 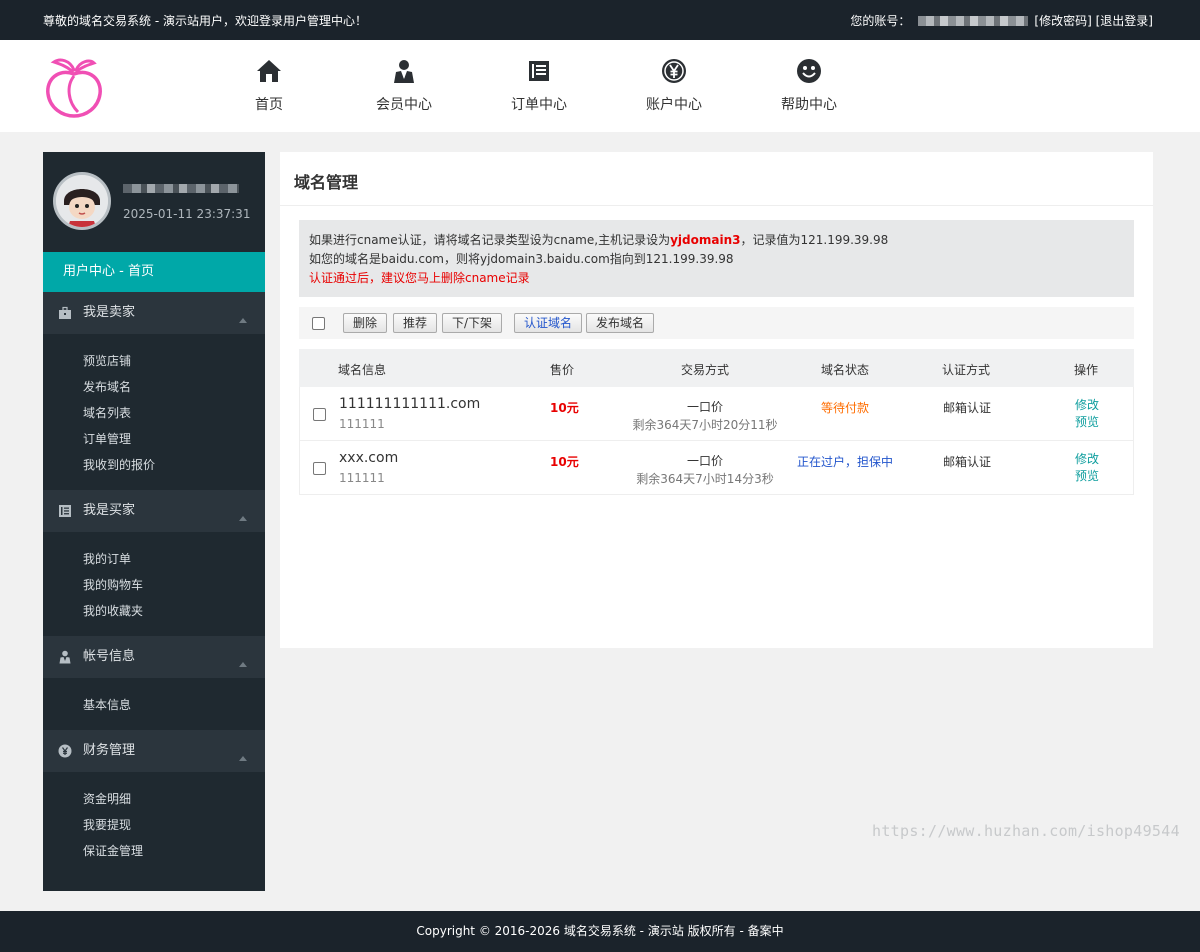 I want to click on domain-name: 111111111111.com, so click(x=409, y=404).